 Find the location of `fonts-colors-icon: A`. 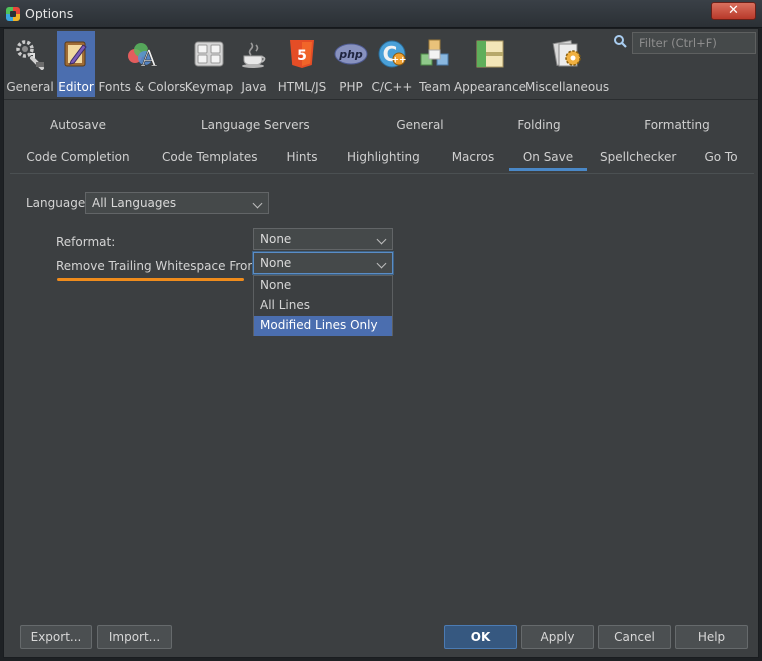

fonts-colors-icon: A is located at coordinates (142, 54).